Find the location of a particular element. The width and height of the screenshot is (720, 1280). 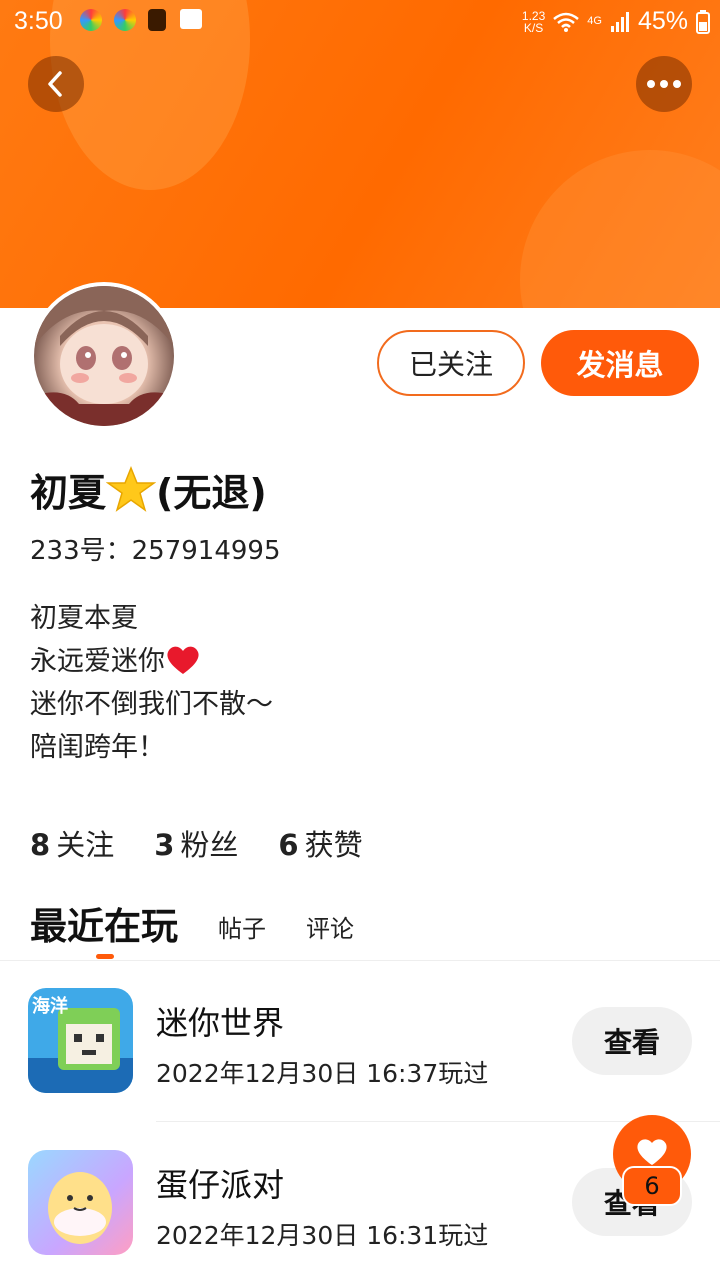

stat-likes: 6 获赞 is located at coordinates (320, 843).